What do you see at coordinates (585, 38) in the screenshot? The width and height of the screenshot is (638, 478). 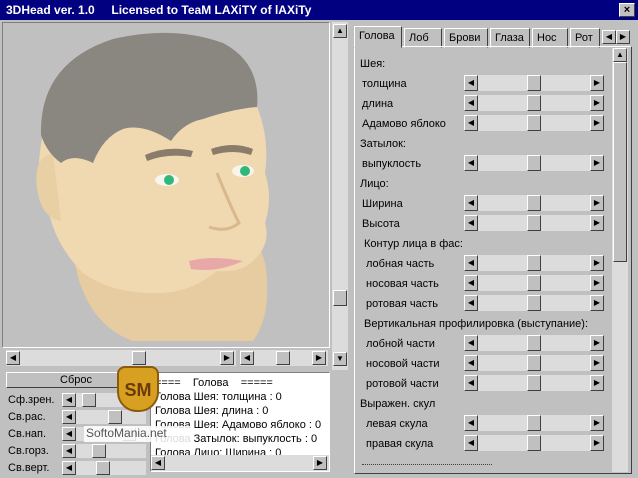 I see `tab-mouth: Рот` at bounding box center [585, 38].